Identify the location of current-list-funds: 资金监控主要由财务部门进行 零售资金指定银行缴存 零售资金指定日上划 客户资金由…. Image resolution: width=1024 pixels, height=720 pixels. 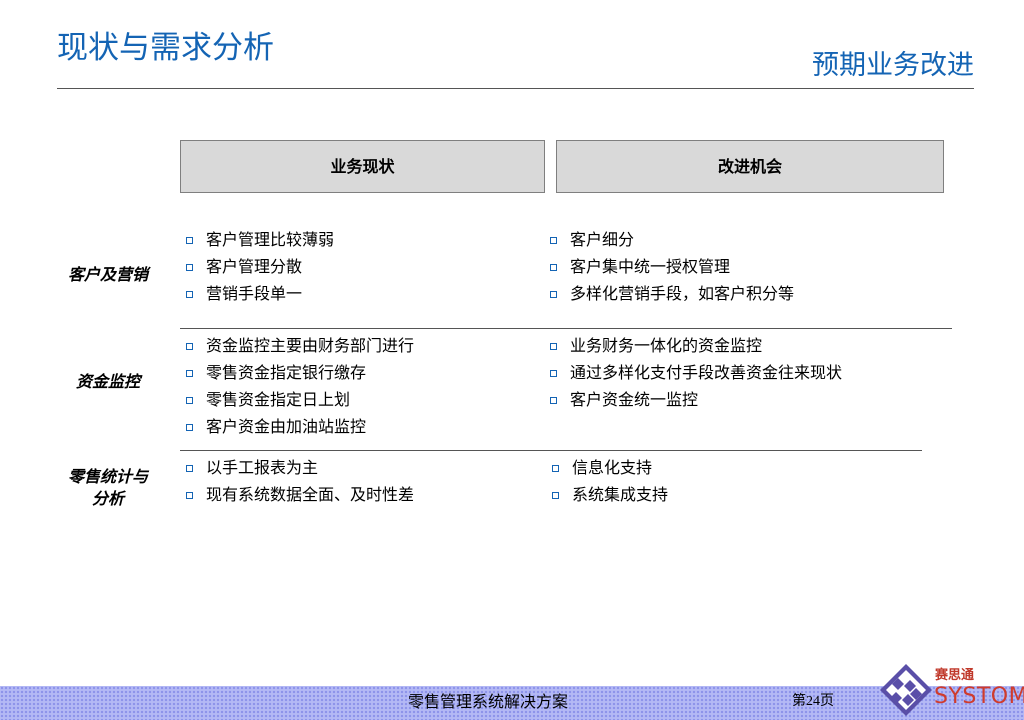
(297, 386).